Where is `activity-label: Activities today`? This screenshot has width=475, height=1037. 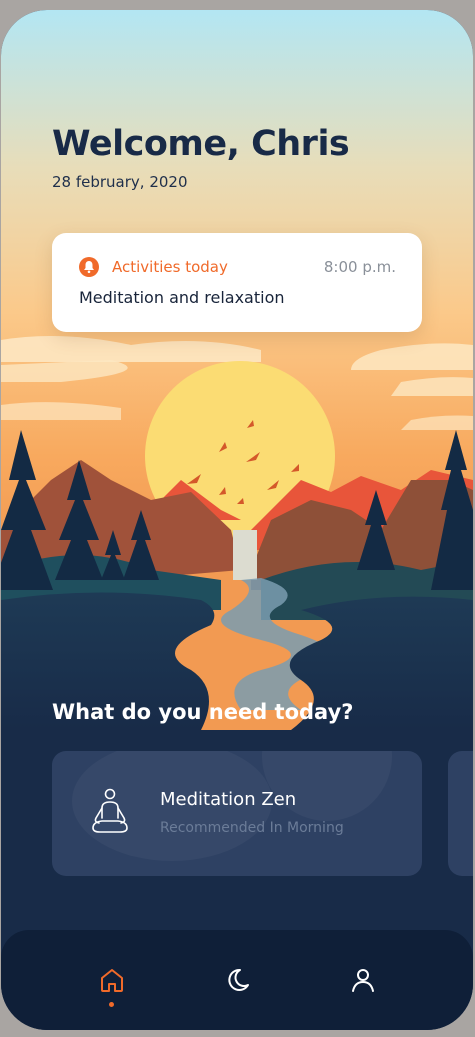 activity-label: Activities today is located at coordinates (170, 267).